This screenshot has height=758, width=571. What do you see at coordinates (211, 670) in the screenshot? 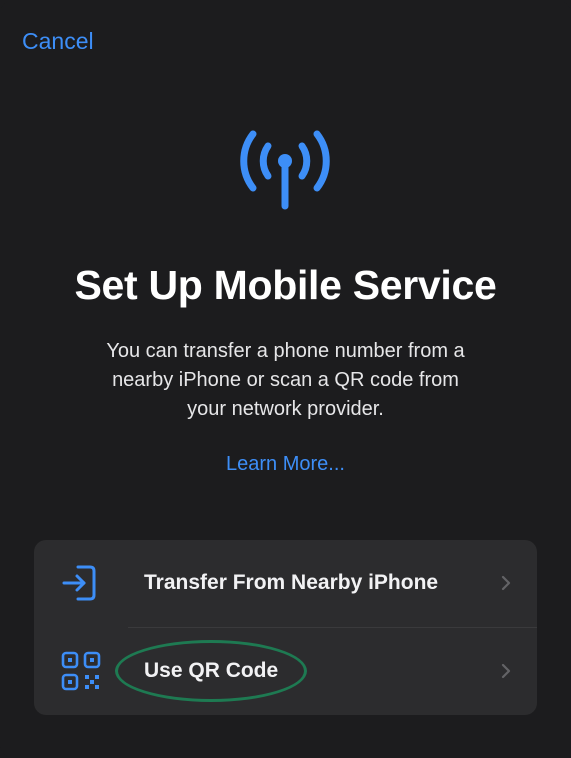
I see `option-label: Use QR Code` at bounding box center [211, 670].